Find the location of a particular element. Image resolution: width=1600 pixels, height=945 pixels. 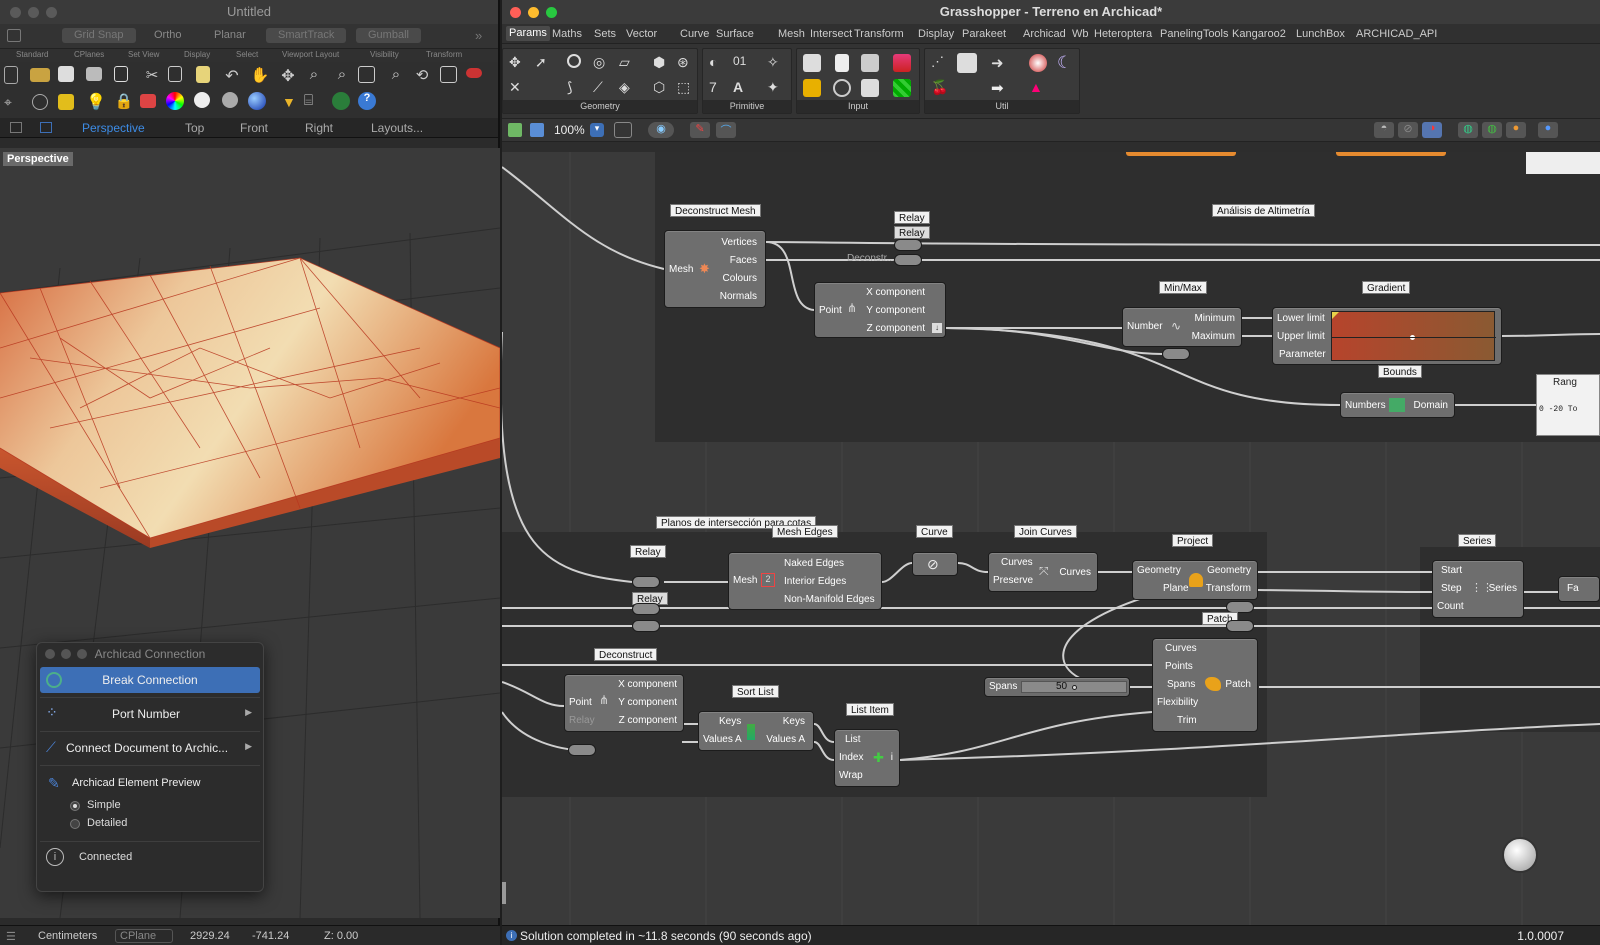

preview-eye-icon: ◉ is located at coordinates (661, 130).